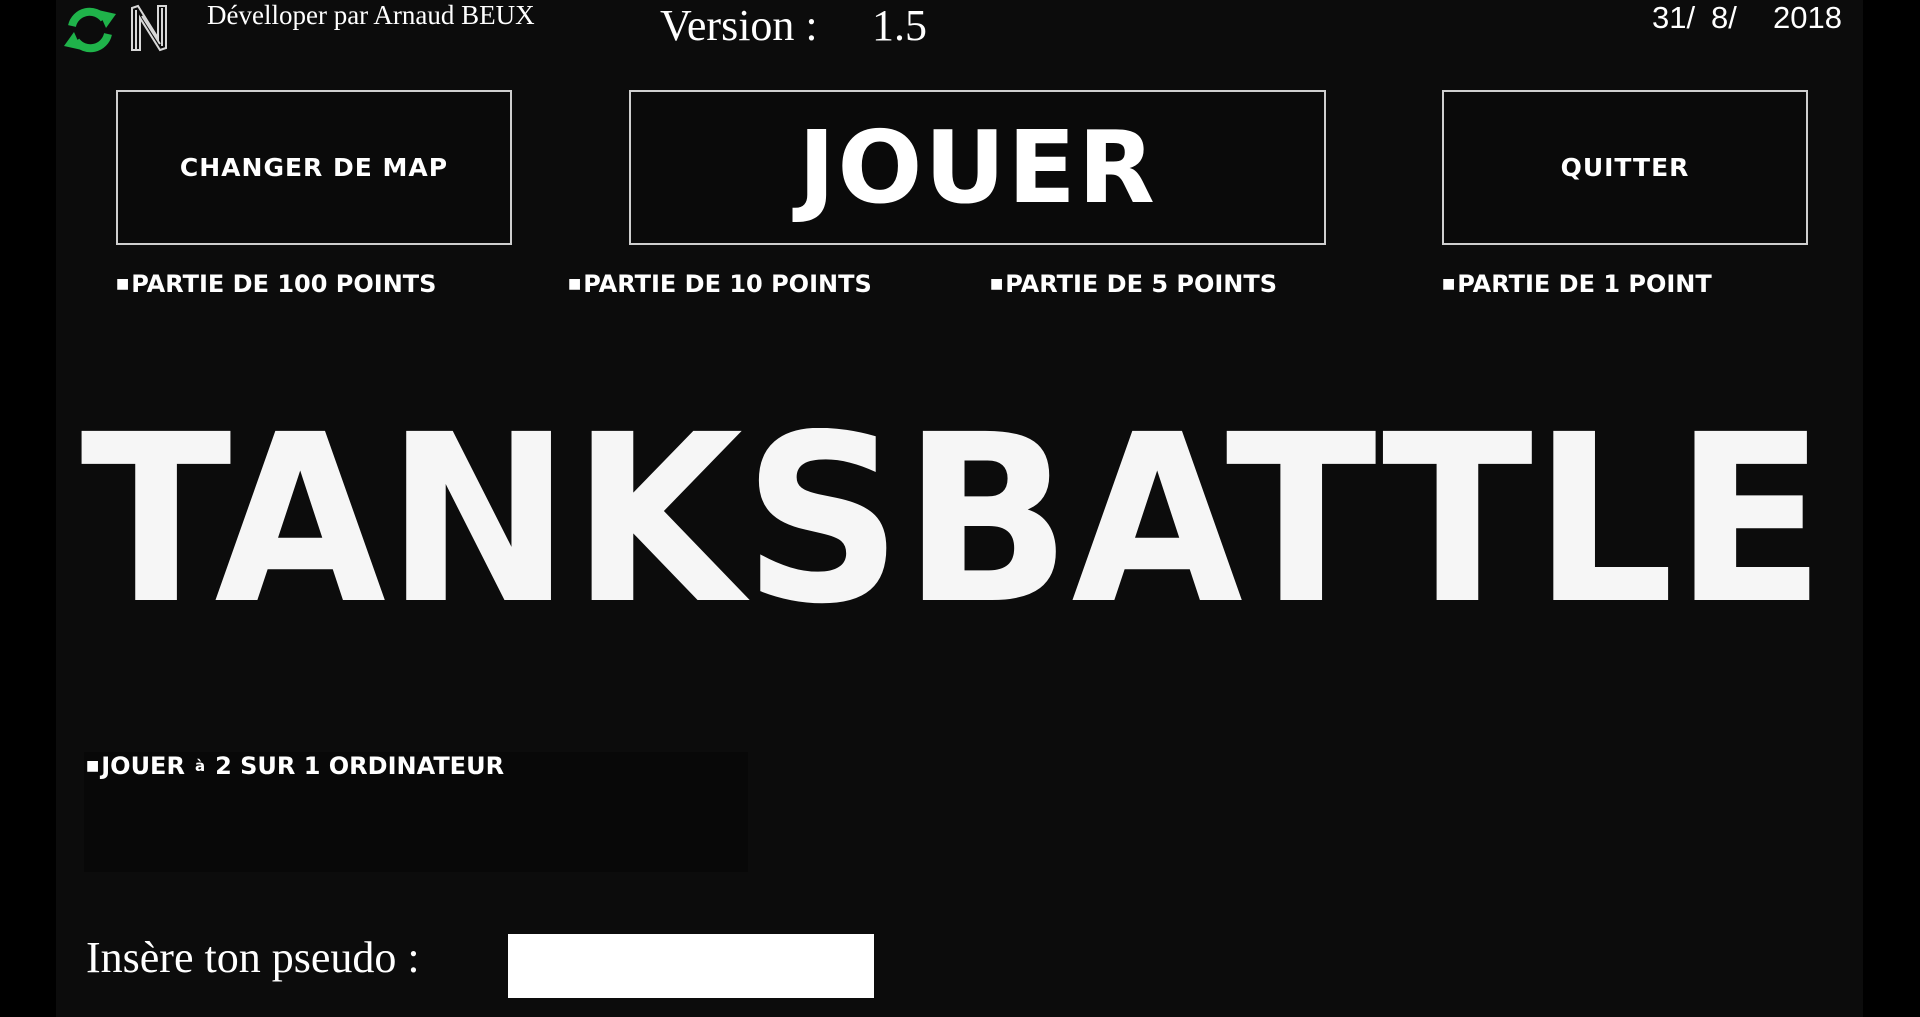  Describe the element at coordinates (253, 957) in the screenshot. I see `pseudo-label: Insère ton pseudo :` at that location.